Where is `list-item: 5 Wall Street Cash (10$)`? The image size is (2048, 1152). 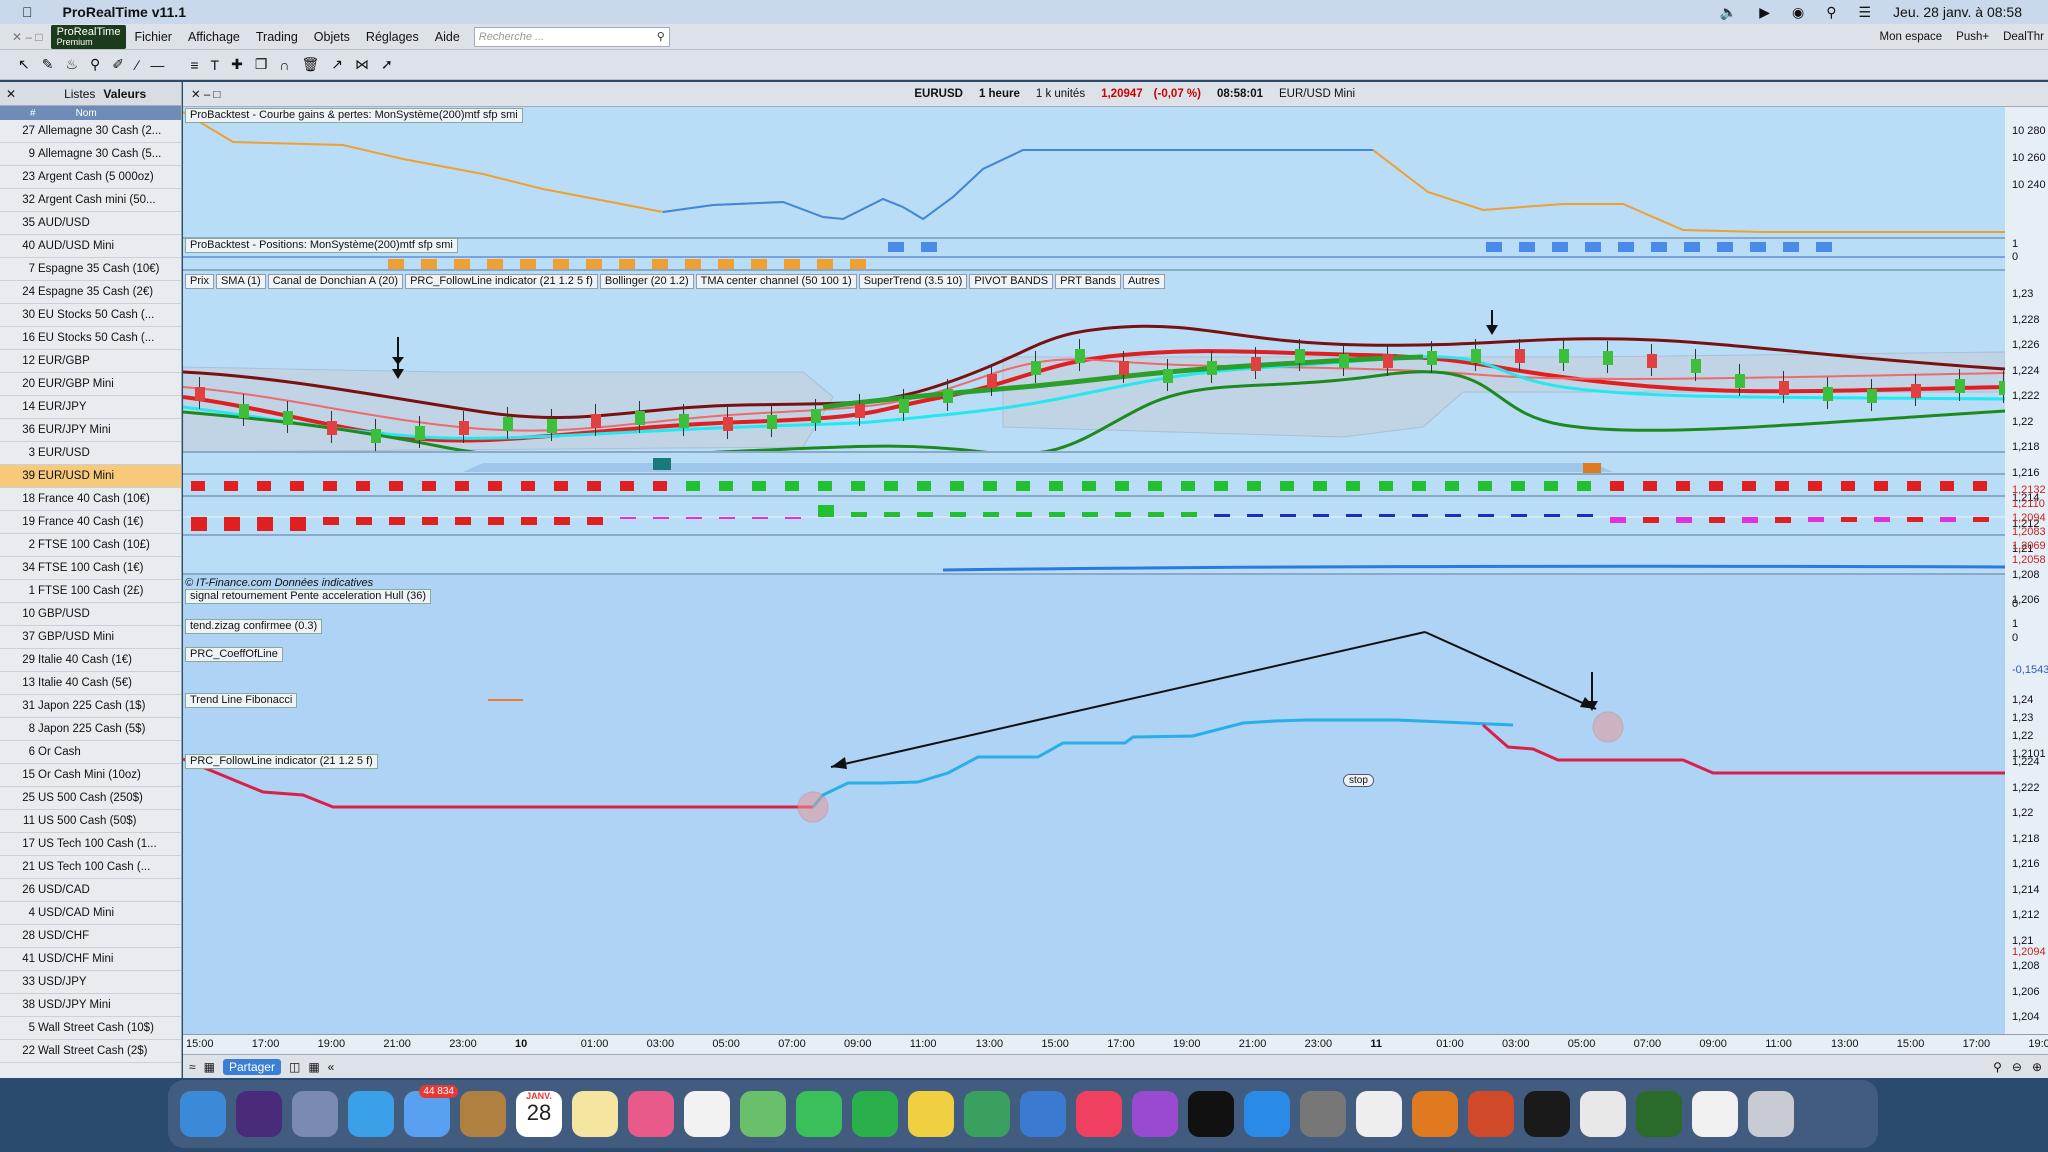
list-item: 5 Wall Street Cash (10$) is located at coordinates (90, 1028).